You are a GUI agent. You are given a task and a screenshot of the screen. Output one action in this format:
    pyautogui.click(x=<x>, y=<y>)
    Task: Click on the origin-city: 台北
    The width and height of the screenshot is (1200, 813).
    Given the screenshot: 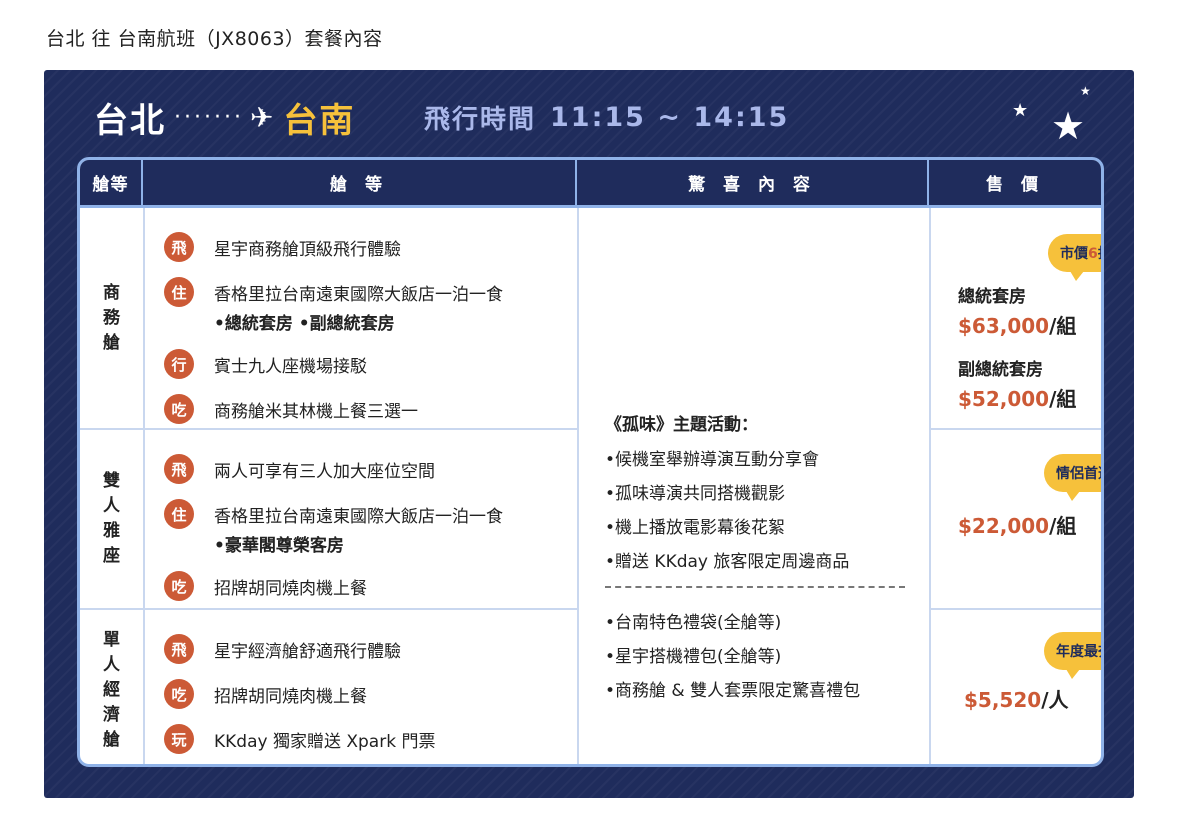 What is the action you would take?
    pyautogui.click(x=130, y=120)
    